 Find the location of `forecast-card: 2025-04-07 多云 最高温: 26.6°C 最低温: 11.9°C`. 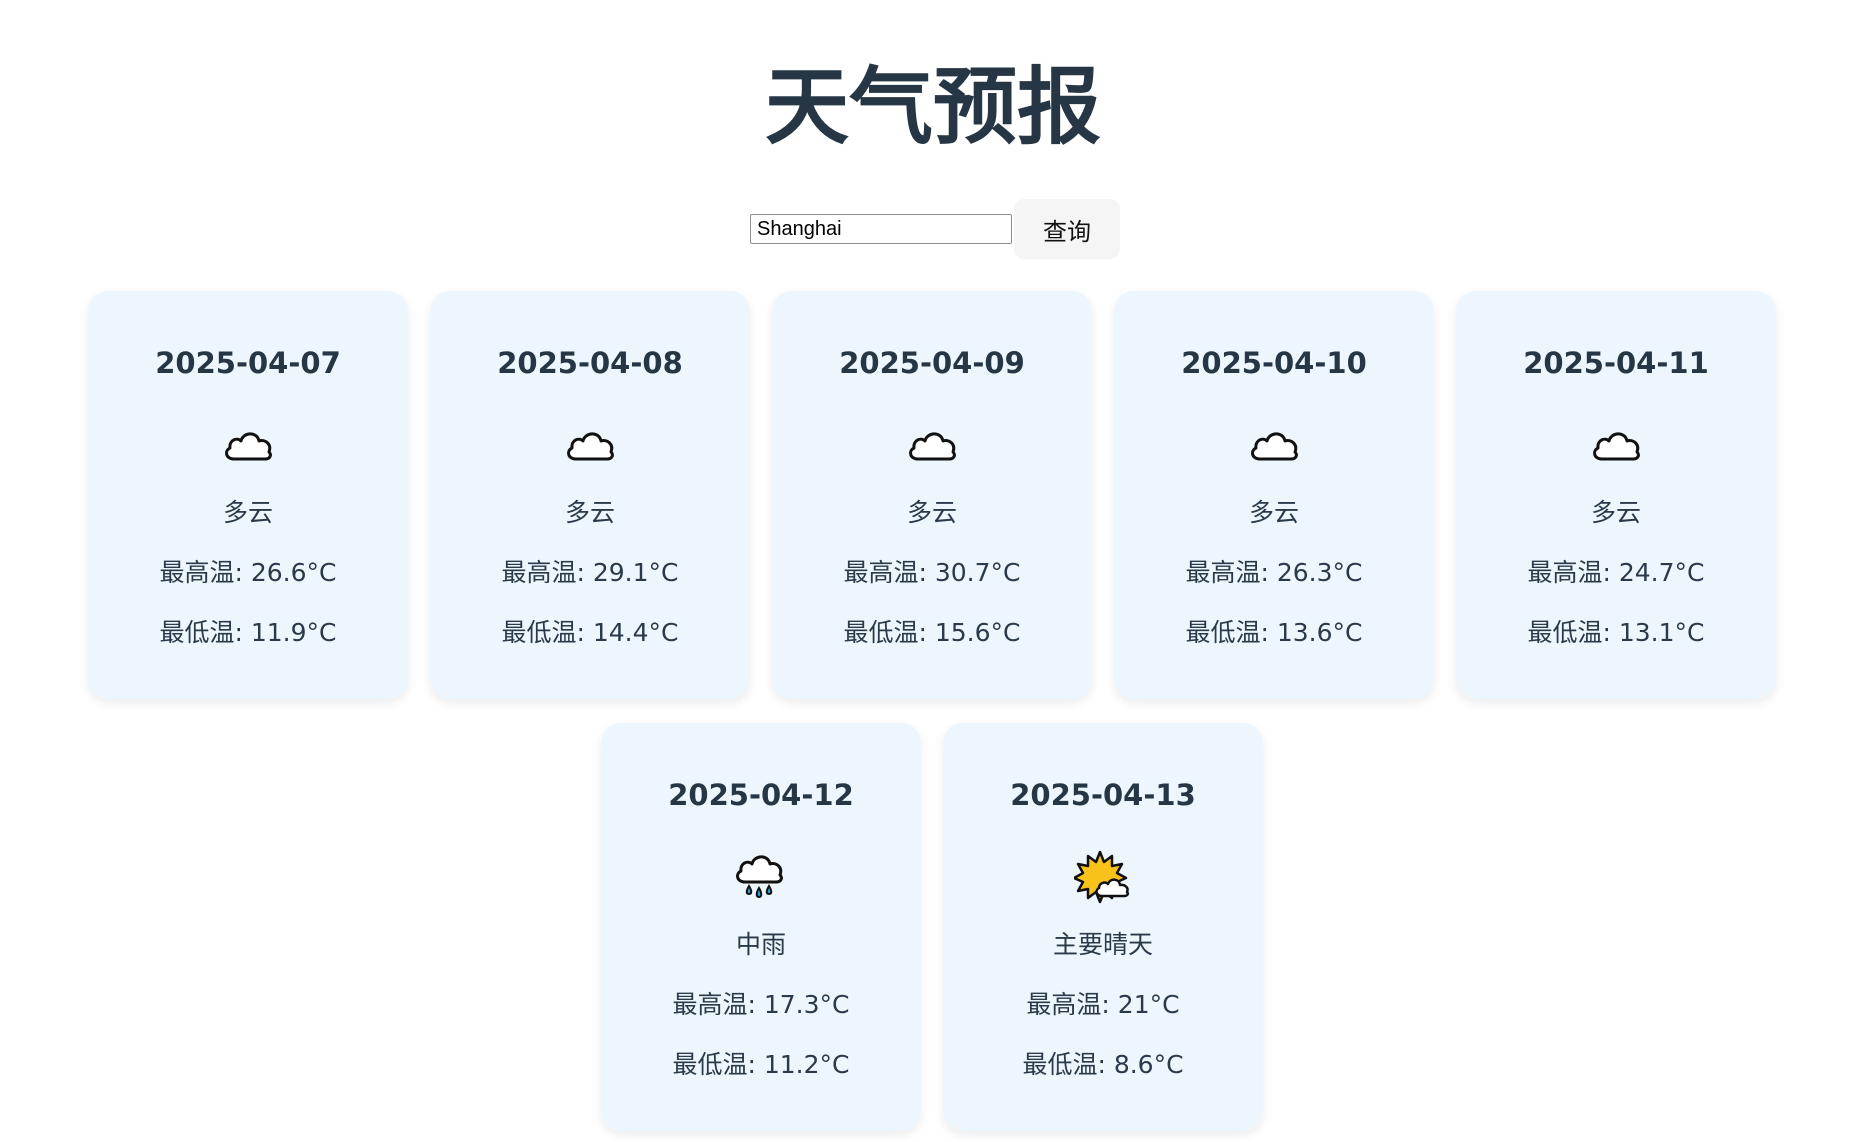

forecast-card: 2025-04-07 多云 最高温: 26.6°C 最低温: 11.9°C is located at coordinates (248, 495).